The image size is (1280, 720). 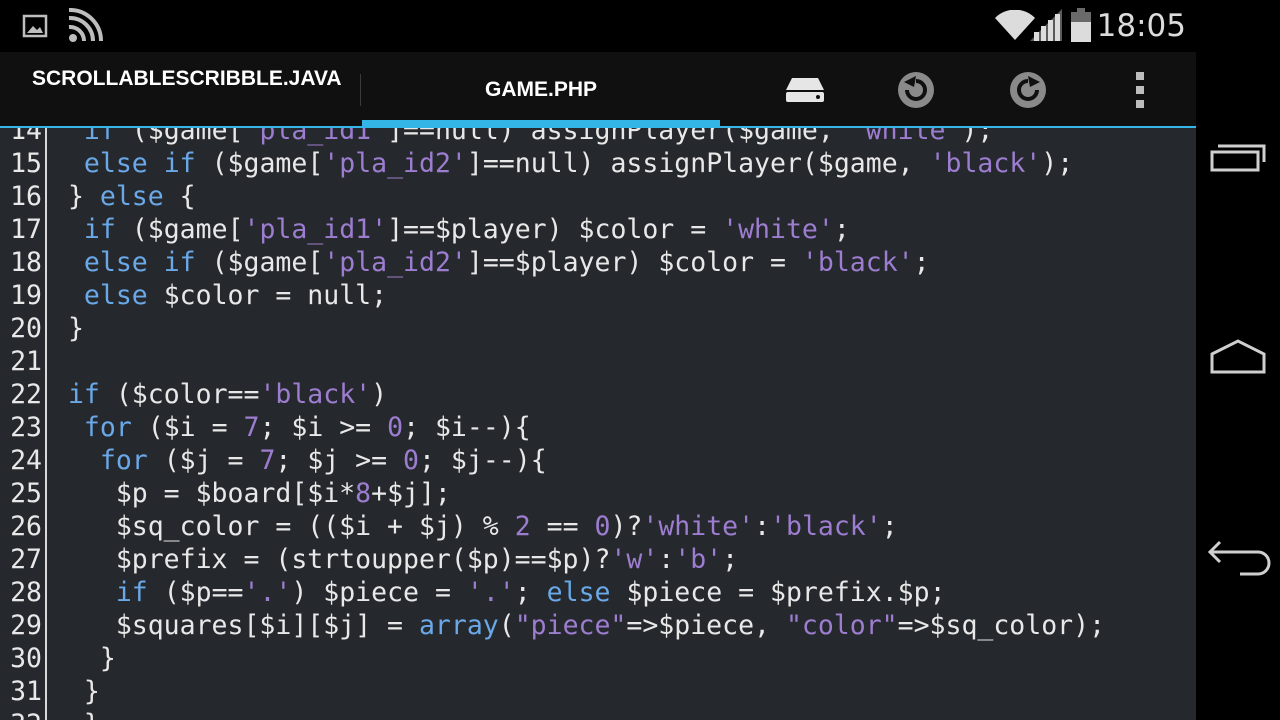 What do you see at coordinates (26, 427) in the screenshot?
I see `line-number: 23` at bounding box center [26, 427].